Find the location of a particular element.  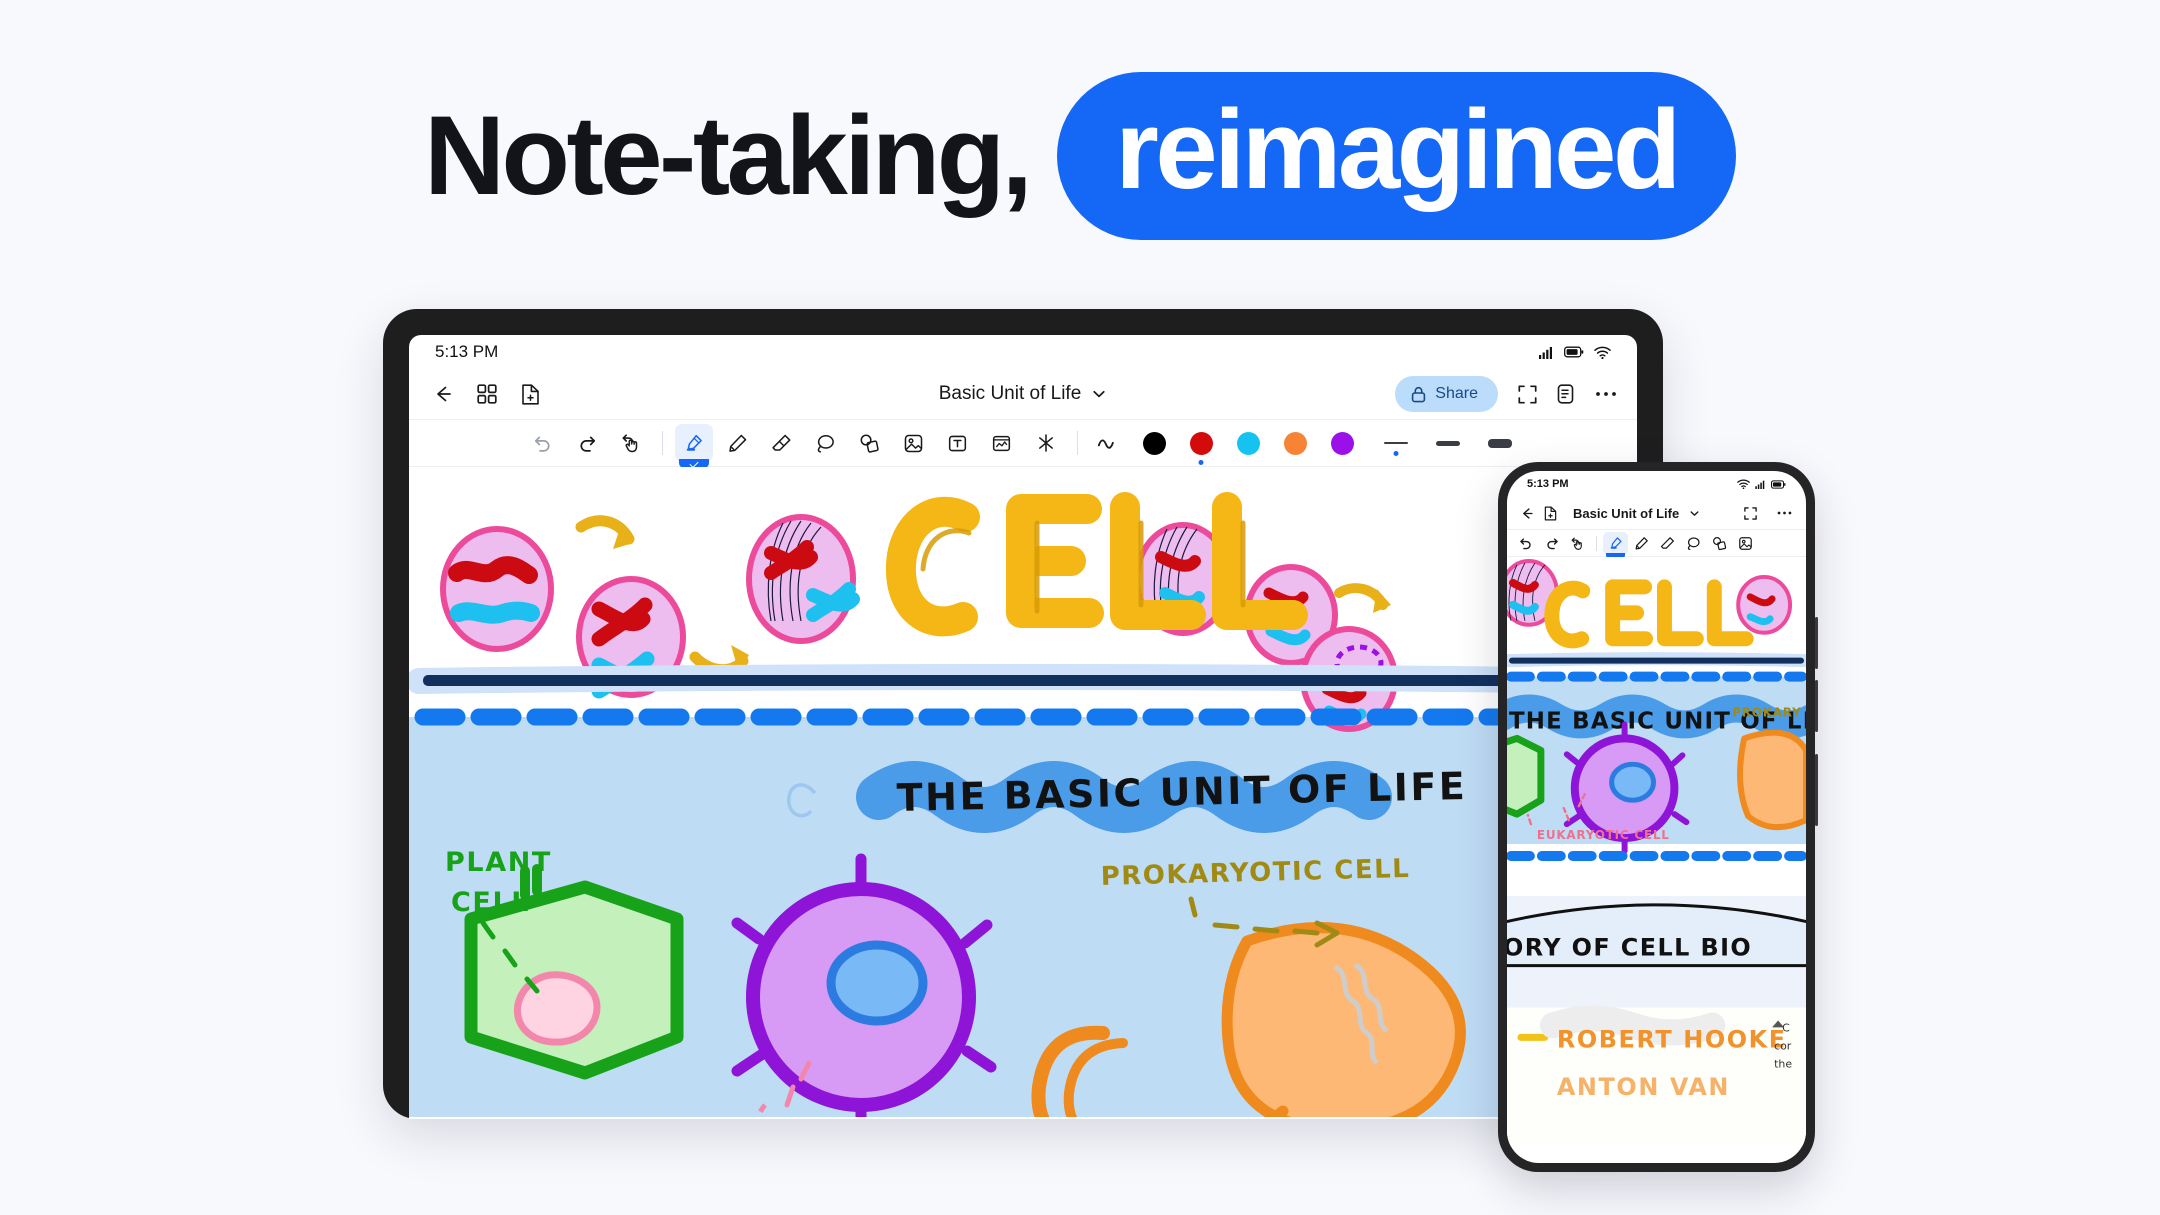

color-cyan is located at coordinates (1248, 443).